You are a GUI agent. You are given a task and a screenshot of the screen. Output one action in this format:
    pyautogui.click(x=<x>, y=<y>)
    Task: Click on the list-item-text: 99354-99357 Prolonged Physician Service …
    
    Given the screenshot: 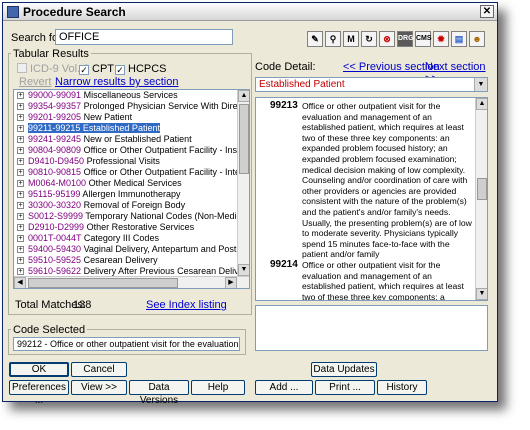 What is the action you would take?
    pyautogui.click(x=138, y=106)
    